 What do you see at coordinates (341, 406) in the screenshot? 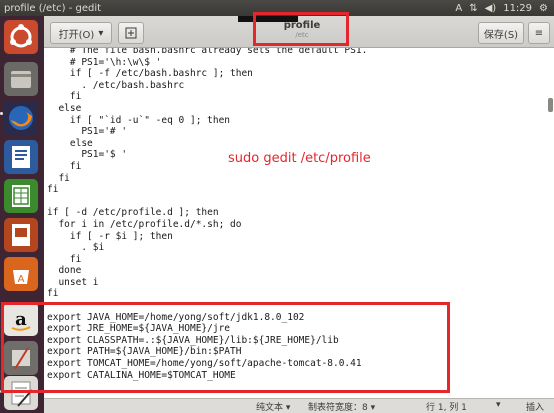
I see `tab-width-selector: 制表符宽度：8 ▾` at bounding box center [341, 406].